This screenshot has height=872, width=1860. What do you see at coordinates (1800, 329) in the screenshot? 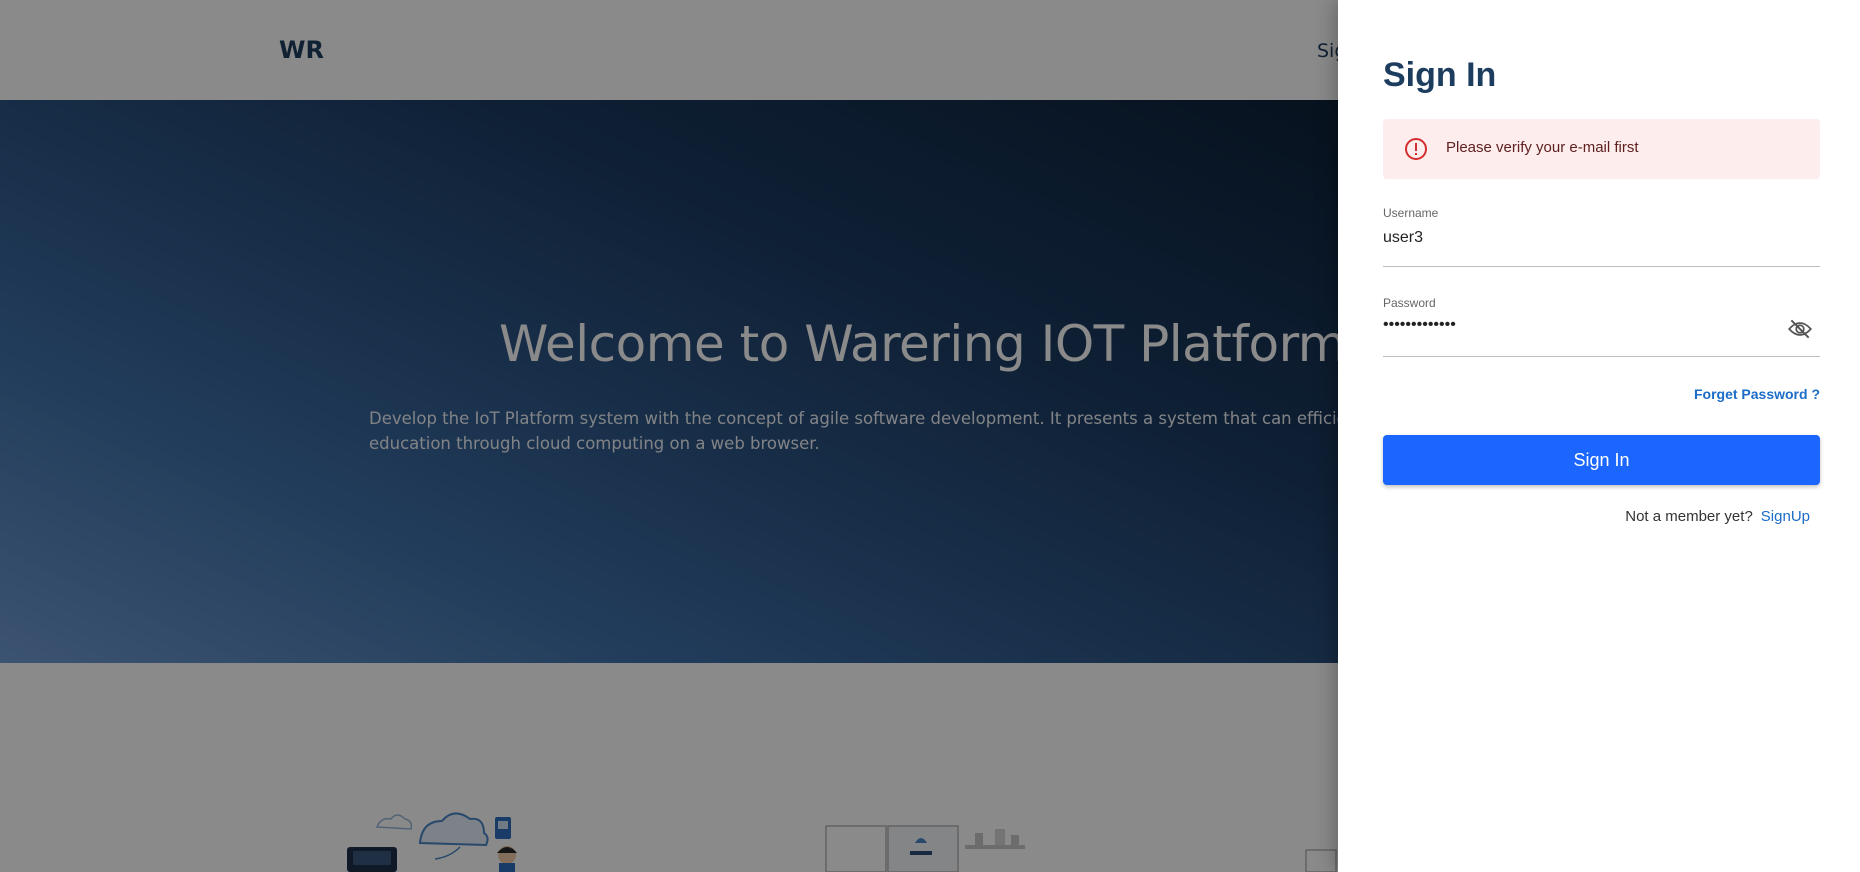
I see `eye-off-icon` at bounding box center [1800, 329].